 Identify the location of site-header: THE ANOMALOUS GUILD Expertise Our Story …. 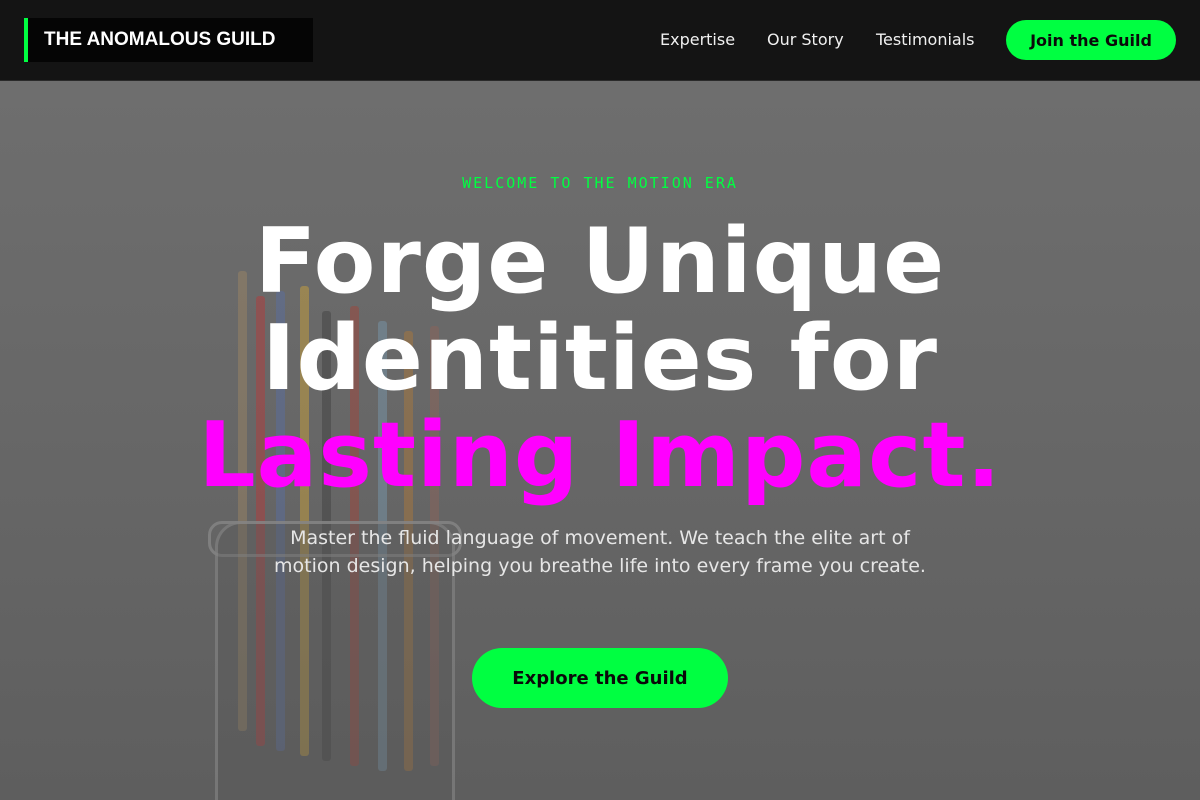
(600, 40).